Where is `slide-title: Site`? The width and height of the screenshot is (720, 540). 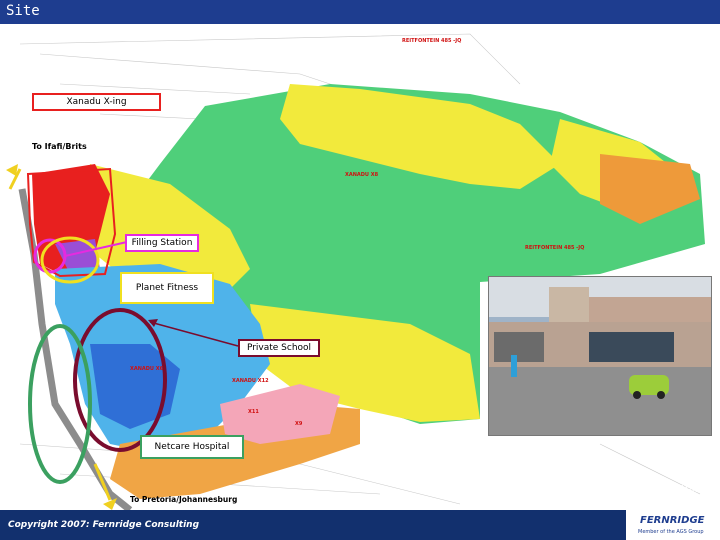 slide-title: Site is located at coordinates (23, 11).